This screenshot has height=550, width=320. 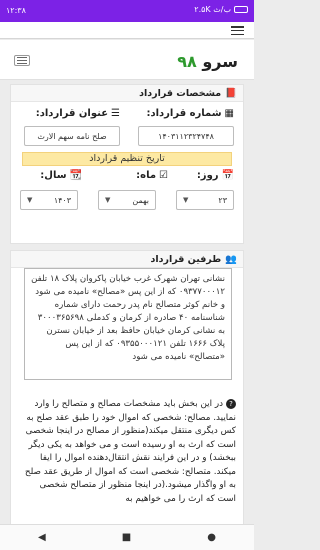 I want to click on contract-title-label-row: ☰ عنوان قرارداد:, so click(x=78, y=113).